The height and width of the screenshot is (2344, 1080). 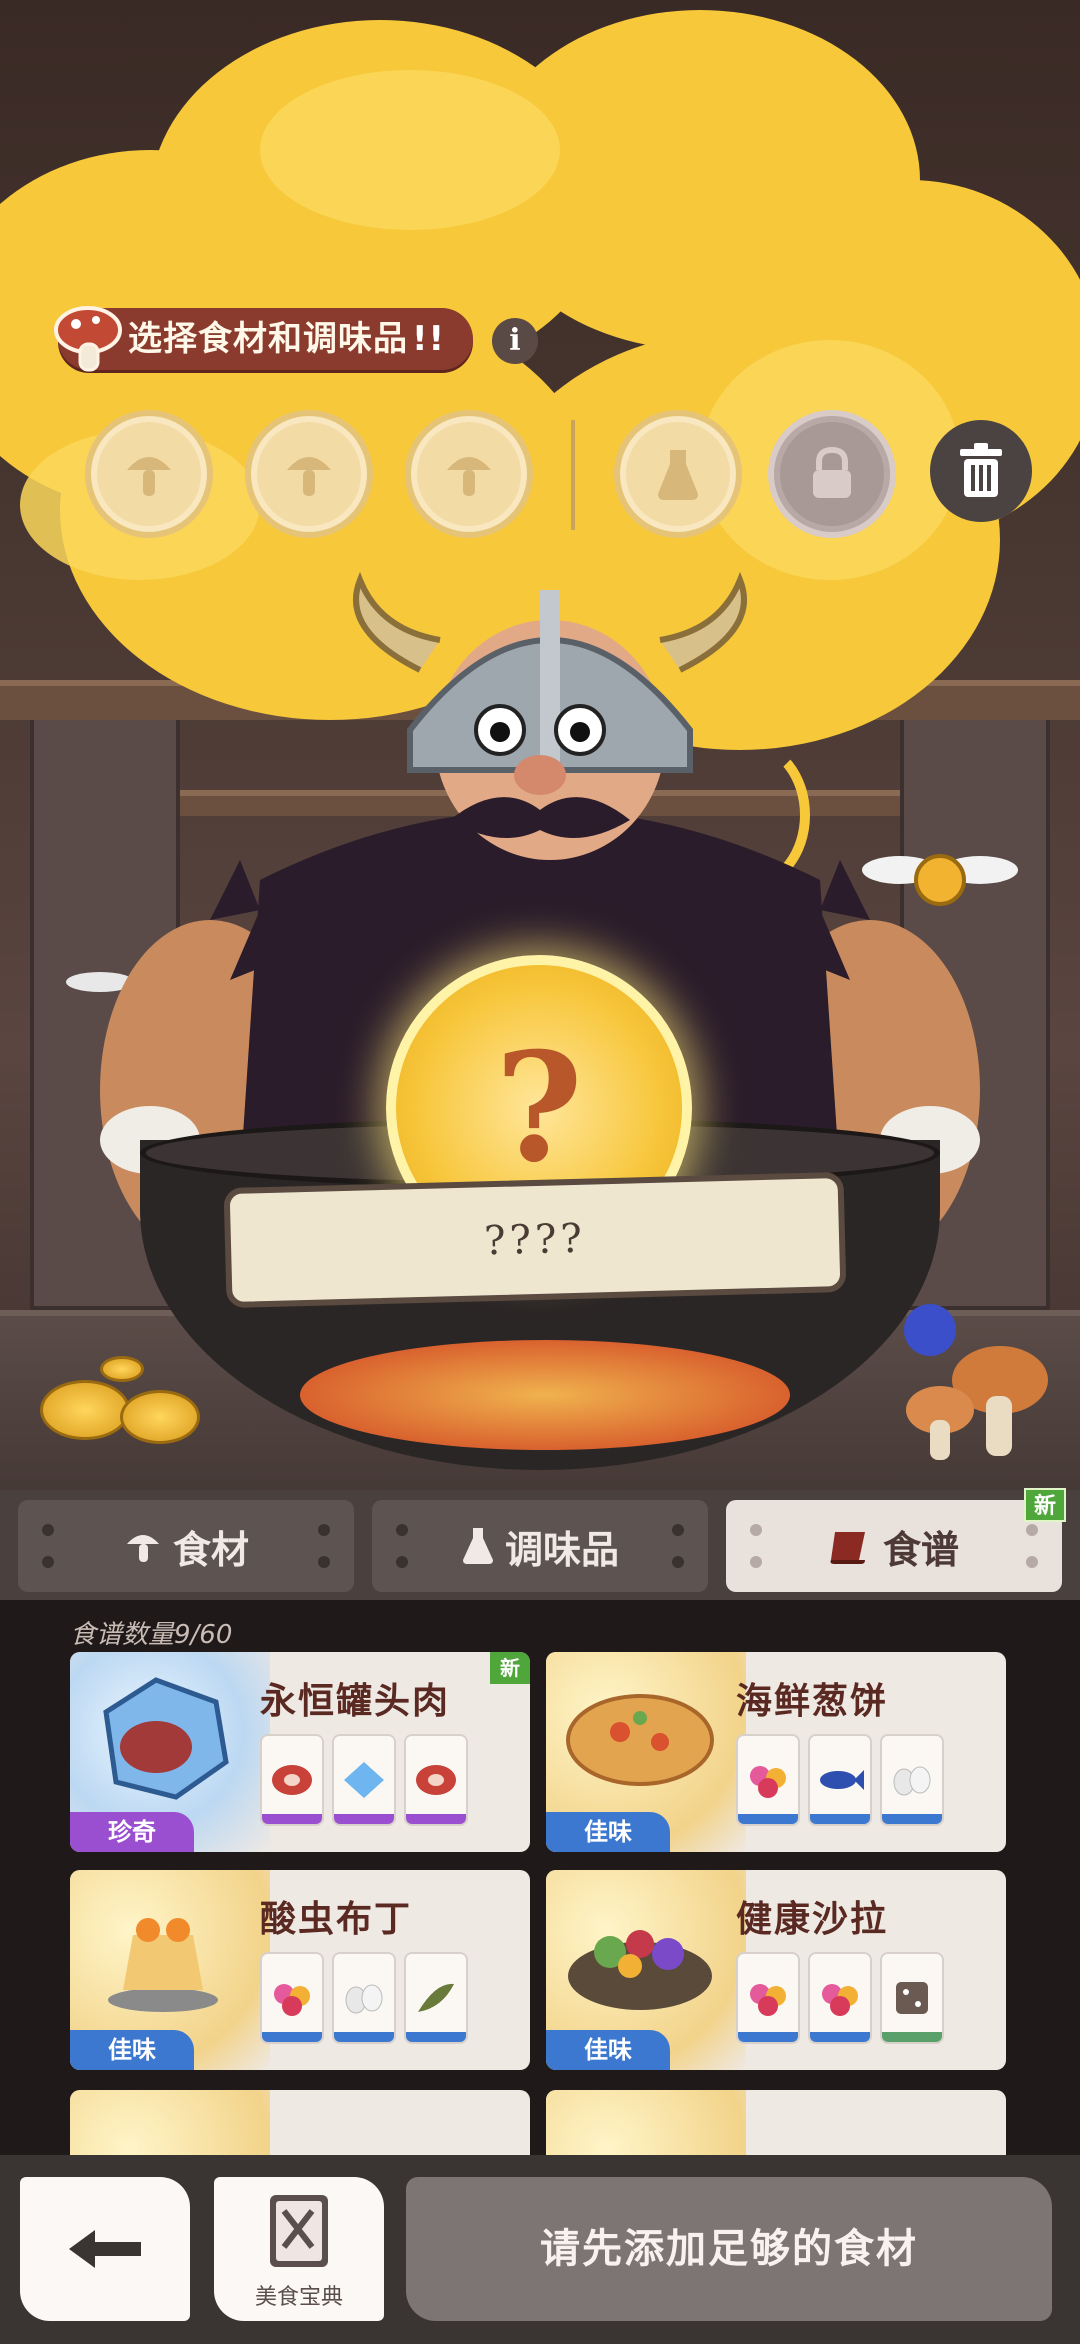 What do you see at coordinates (640, 1740) in the screenshot?
I see `dish-seafood-pancake-icon` at bounding box center [640, 1740].